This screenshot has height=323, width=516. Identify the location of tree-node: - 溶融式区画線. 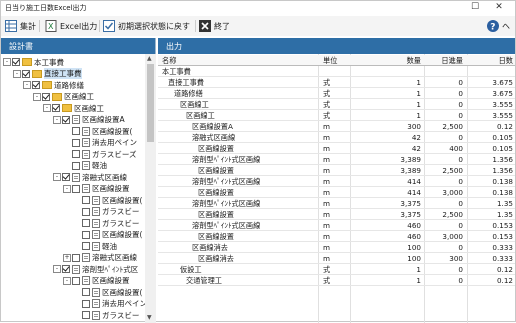
(90, 177).